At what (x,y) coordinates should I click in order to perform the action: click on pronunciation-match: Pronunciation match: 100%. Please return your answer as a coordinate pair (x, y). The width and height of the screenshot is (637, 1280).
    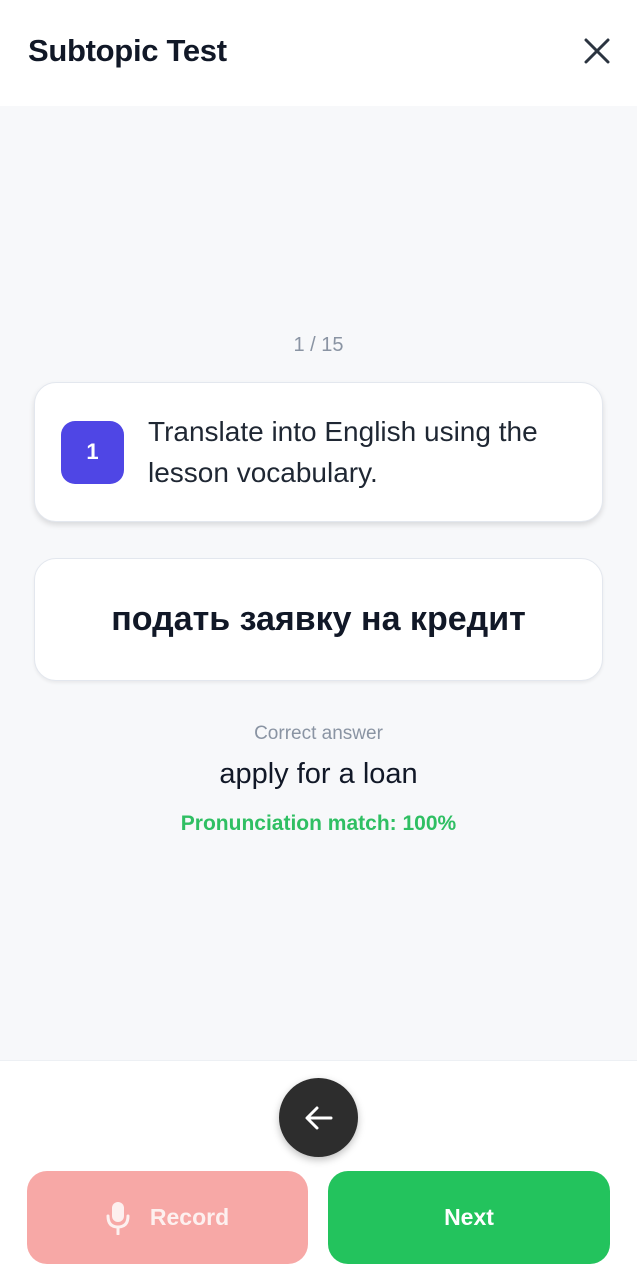
    Looking at the image, I should click on (318, 823).